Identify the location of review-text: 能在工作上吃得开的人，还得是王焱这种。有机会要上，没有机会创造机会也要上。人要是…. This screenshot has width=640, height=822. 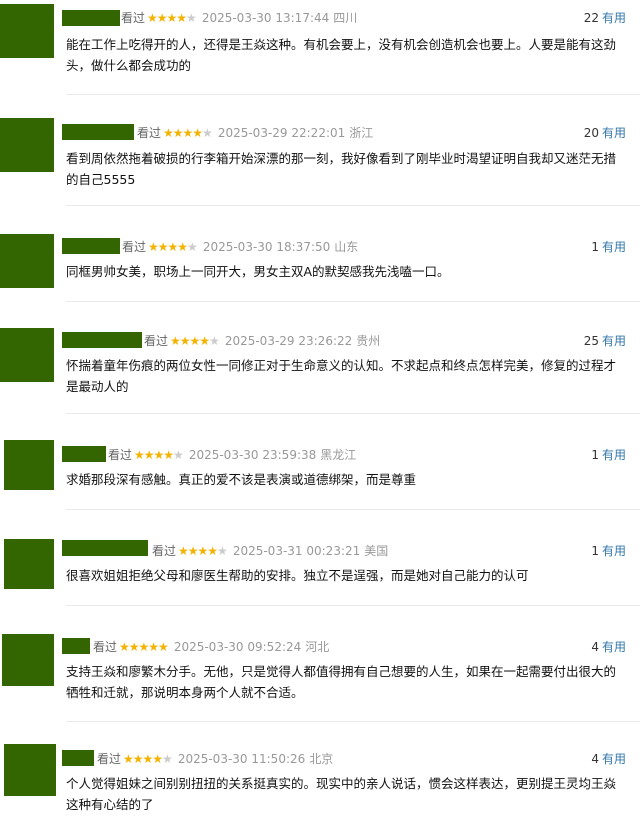
(341, 55).